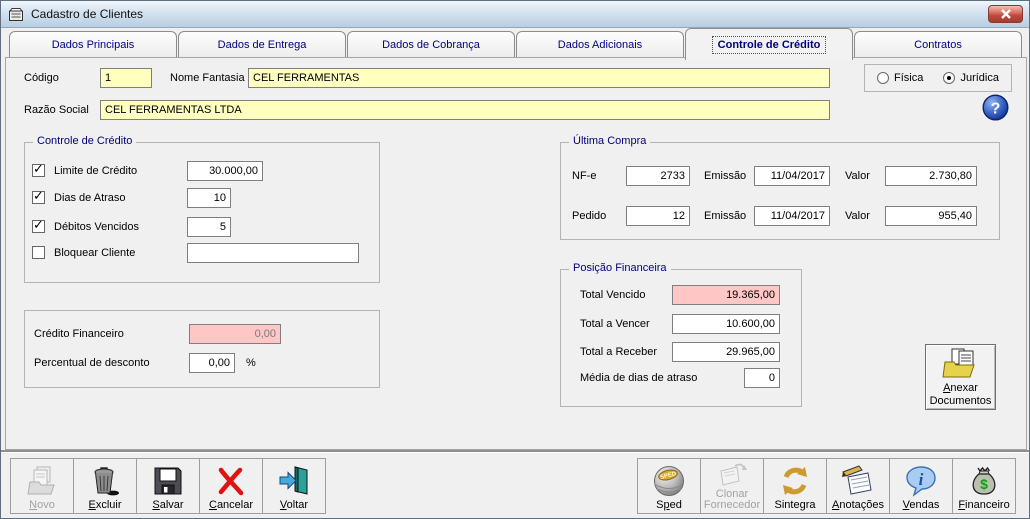 Image resolution: width=1030 pixels, height=519 pixels. What do you see at coordinates (294, 481) in the screenshot?
I see `exit-door-icon` at bounding box center [294, 481].